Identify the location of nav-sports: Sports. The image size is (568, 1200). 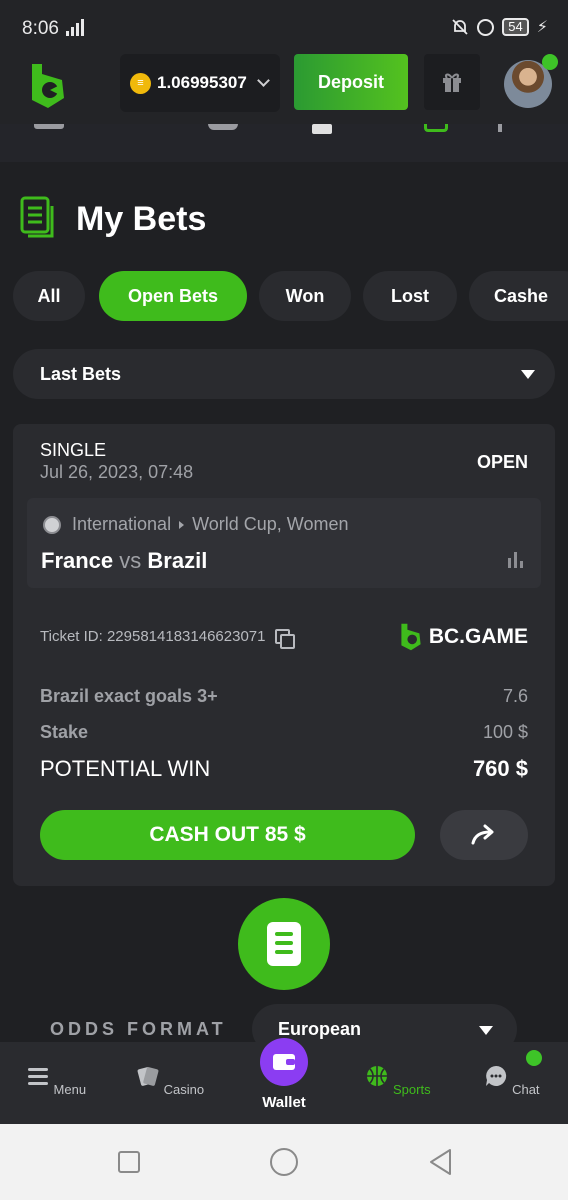
(398, 1080).